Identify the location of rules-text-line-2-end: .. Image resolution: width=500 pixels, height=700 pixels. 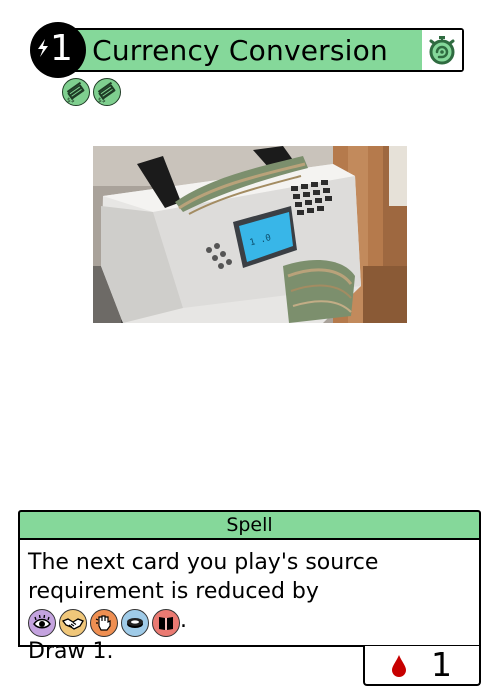
(183, 620).